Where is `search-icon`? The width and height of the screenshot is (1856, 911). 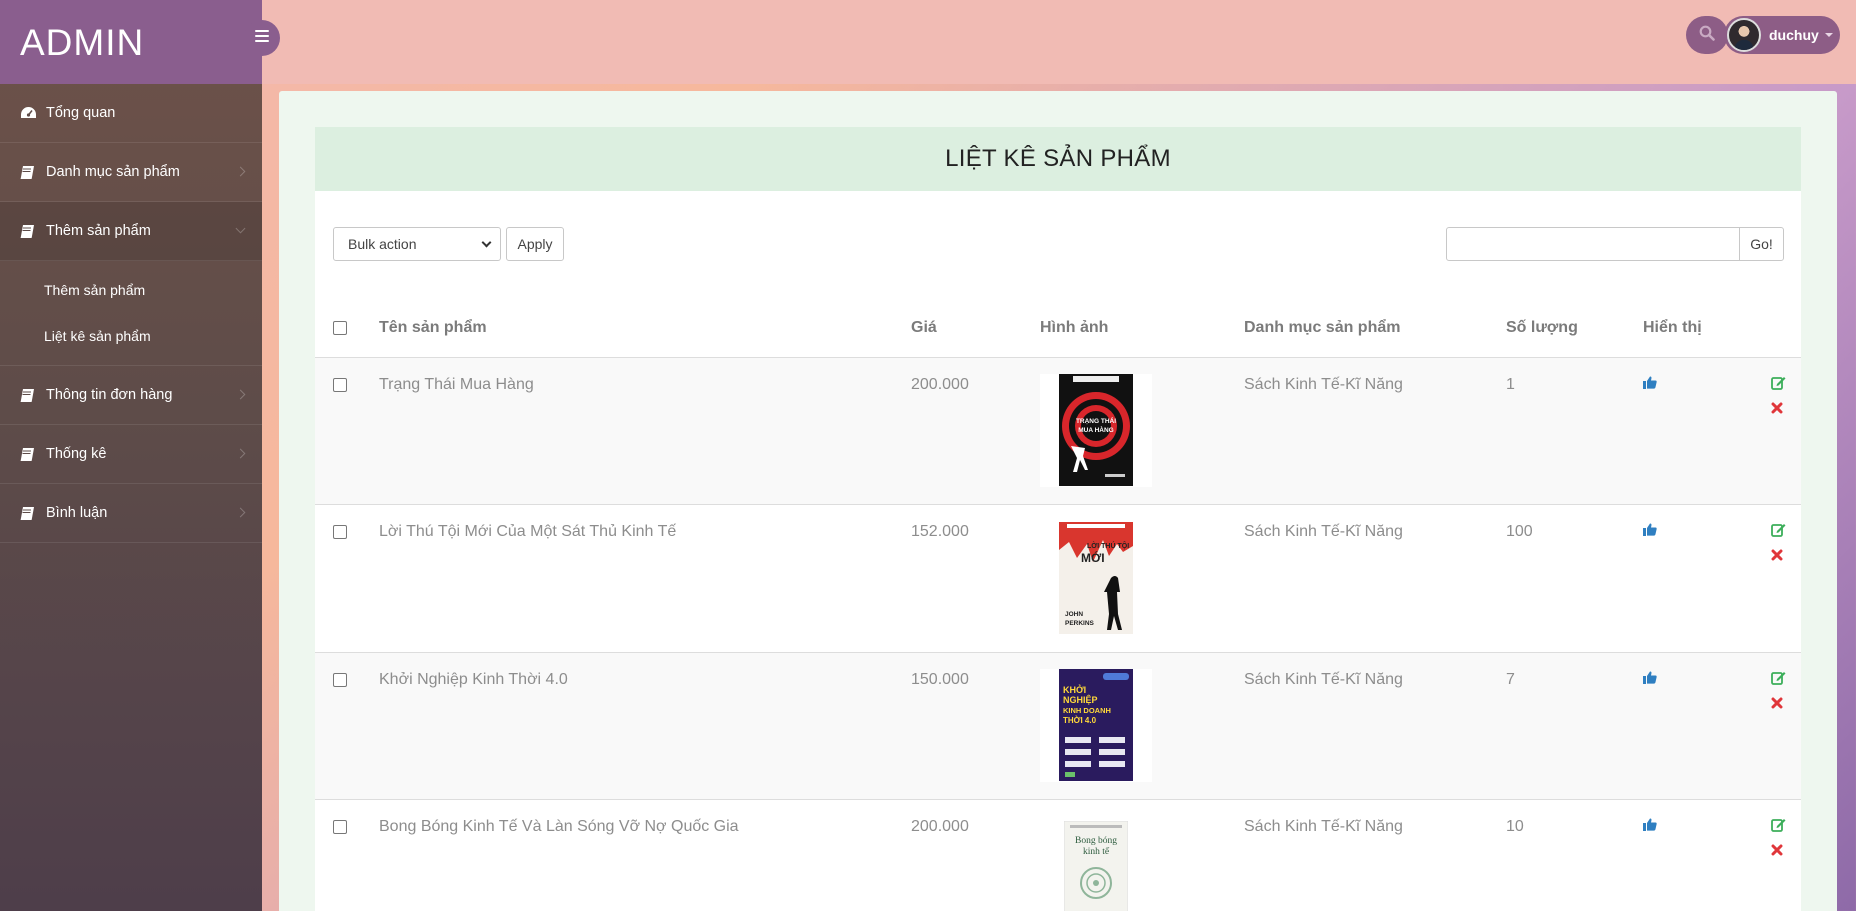
search-icon is located at coordinates (1707, 35).